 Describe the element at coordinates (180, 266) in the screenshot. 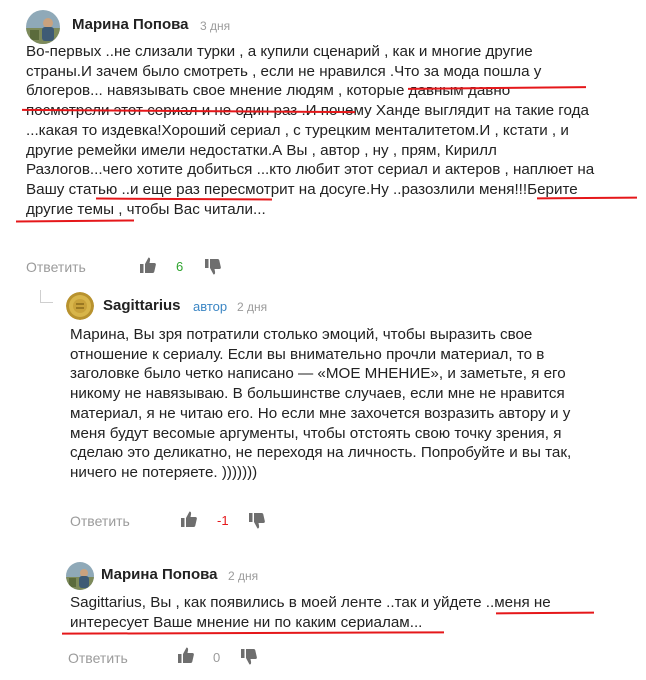

I see `like-count: 6` at that location.